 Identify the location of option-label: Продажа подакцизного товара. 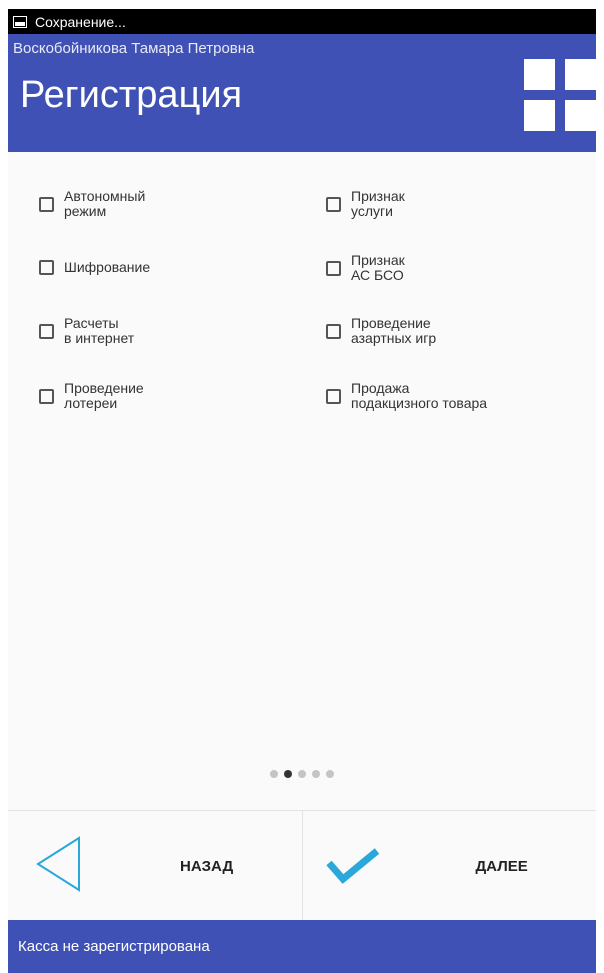
(419, 395).